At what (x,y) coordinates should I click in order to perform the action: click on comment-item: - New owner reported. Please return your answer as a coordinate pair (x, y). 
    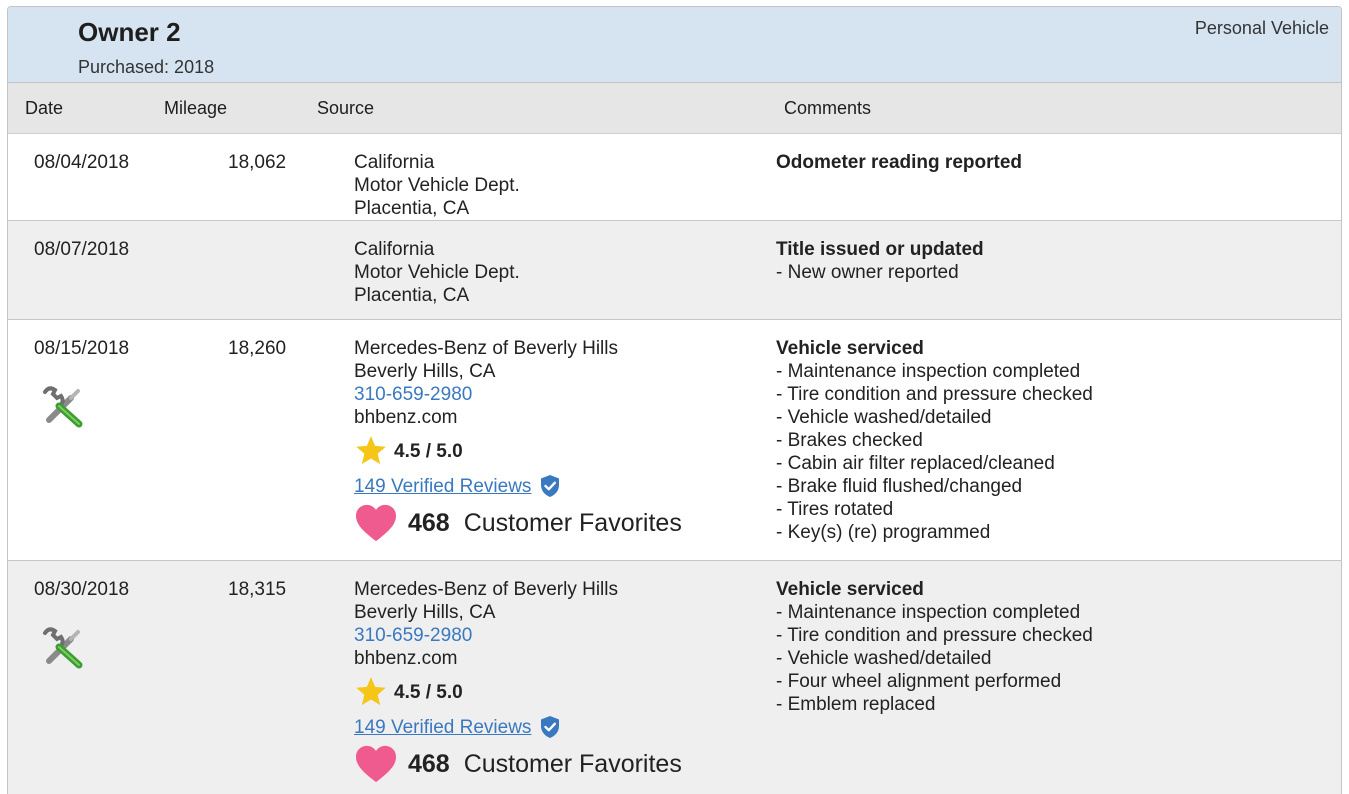
    Looking at the image, I should click on (867, 272).